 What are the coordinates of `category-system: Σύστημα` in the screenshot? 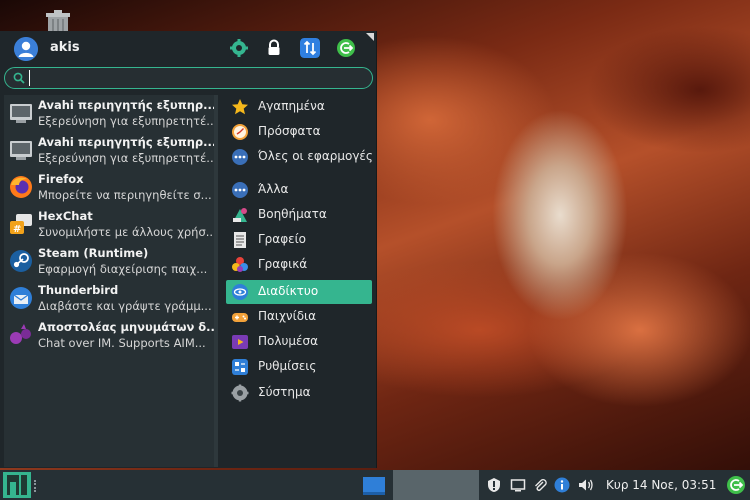 It's located at (299, 393).